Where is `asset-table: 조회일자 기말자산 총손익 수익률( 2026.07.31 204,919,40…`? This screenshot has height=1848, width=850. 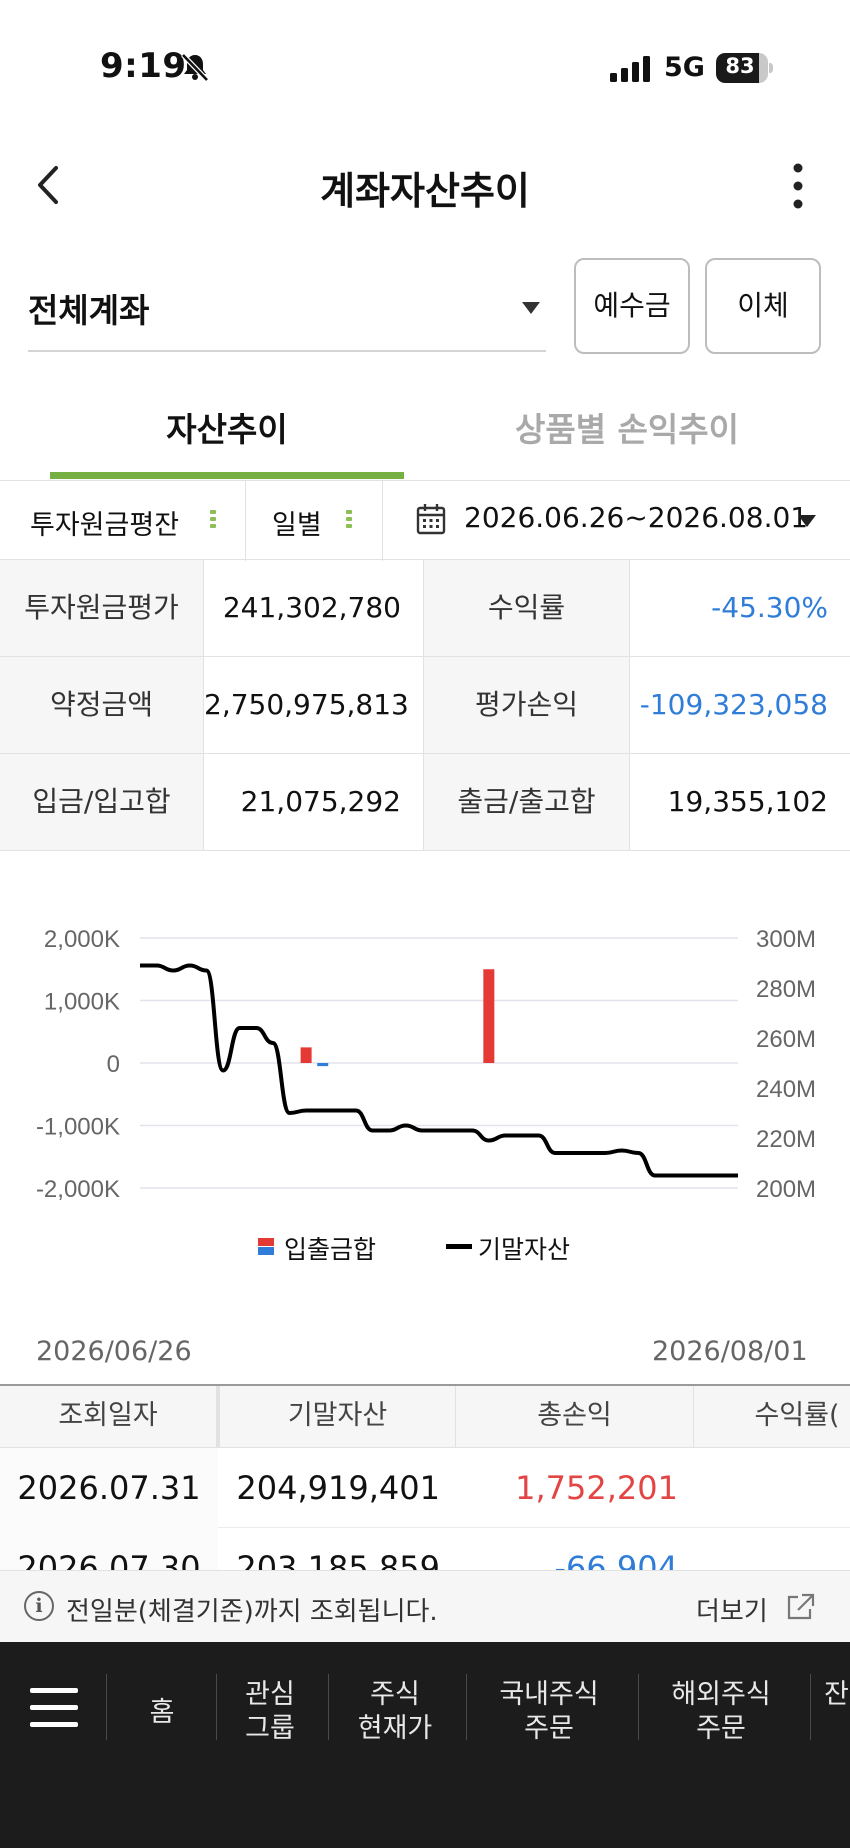 asset-table: 조회일자 기말자산 총손익 수익률( 2026.07.31 204,919,40… is located at coordinates (425, 1477).